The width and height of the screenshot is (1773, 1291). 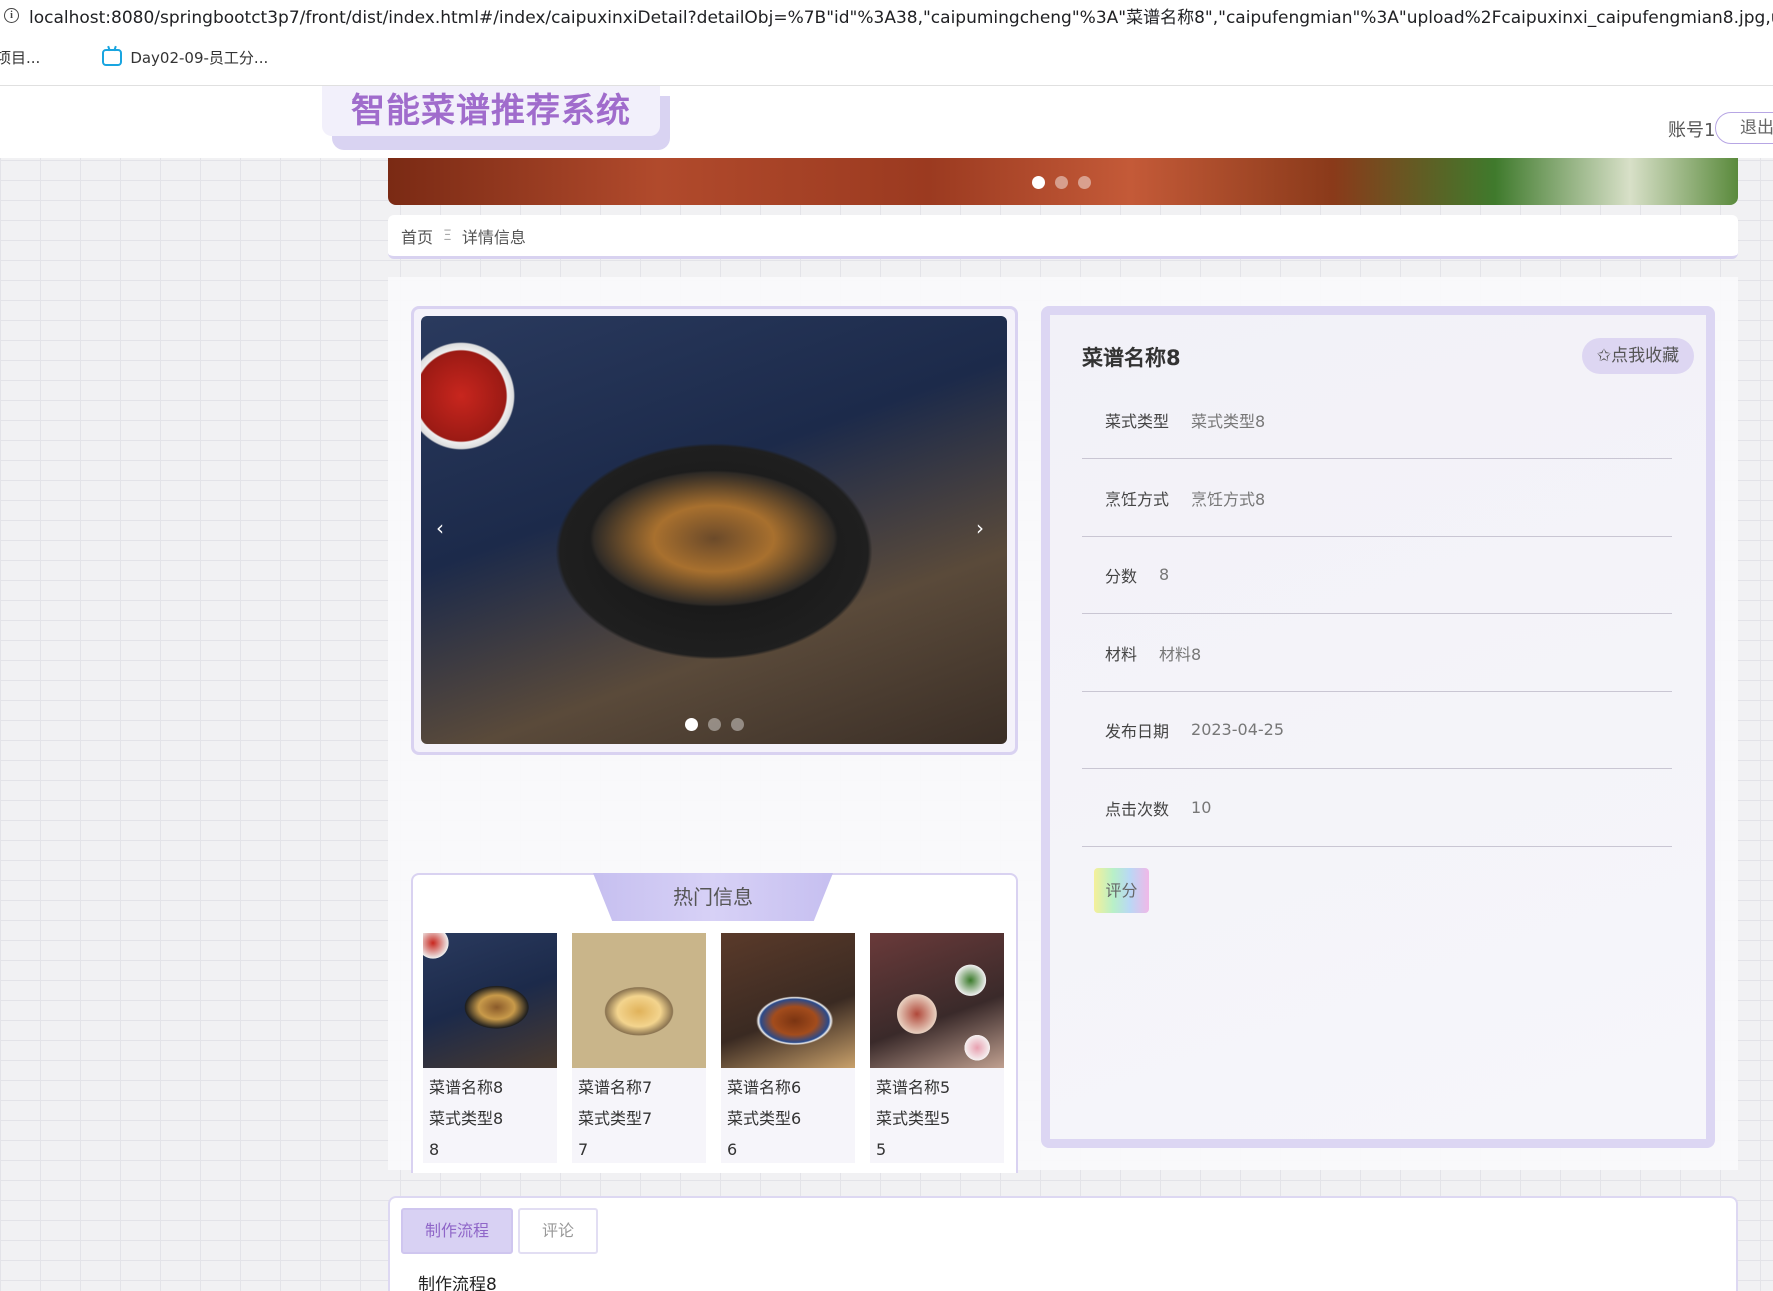 What do you see at coordinates (1691, 129) in the screenshot?
I see `account-name: 账号1` at bounding box center [1691, 129].